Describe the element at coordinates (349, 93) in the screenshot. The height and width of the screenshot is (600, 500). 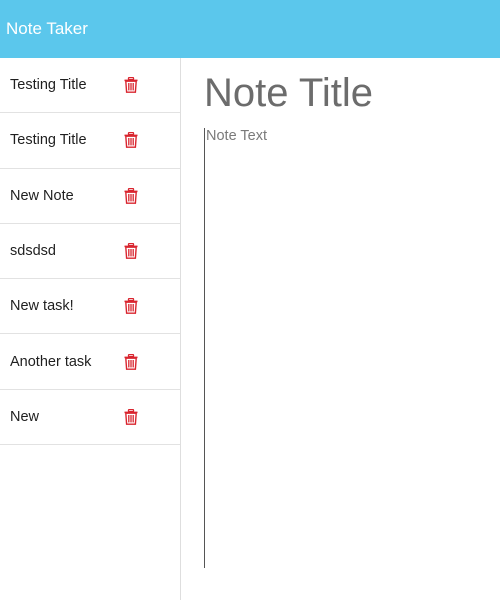
I see `note-title-input` at that location.